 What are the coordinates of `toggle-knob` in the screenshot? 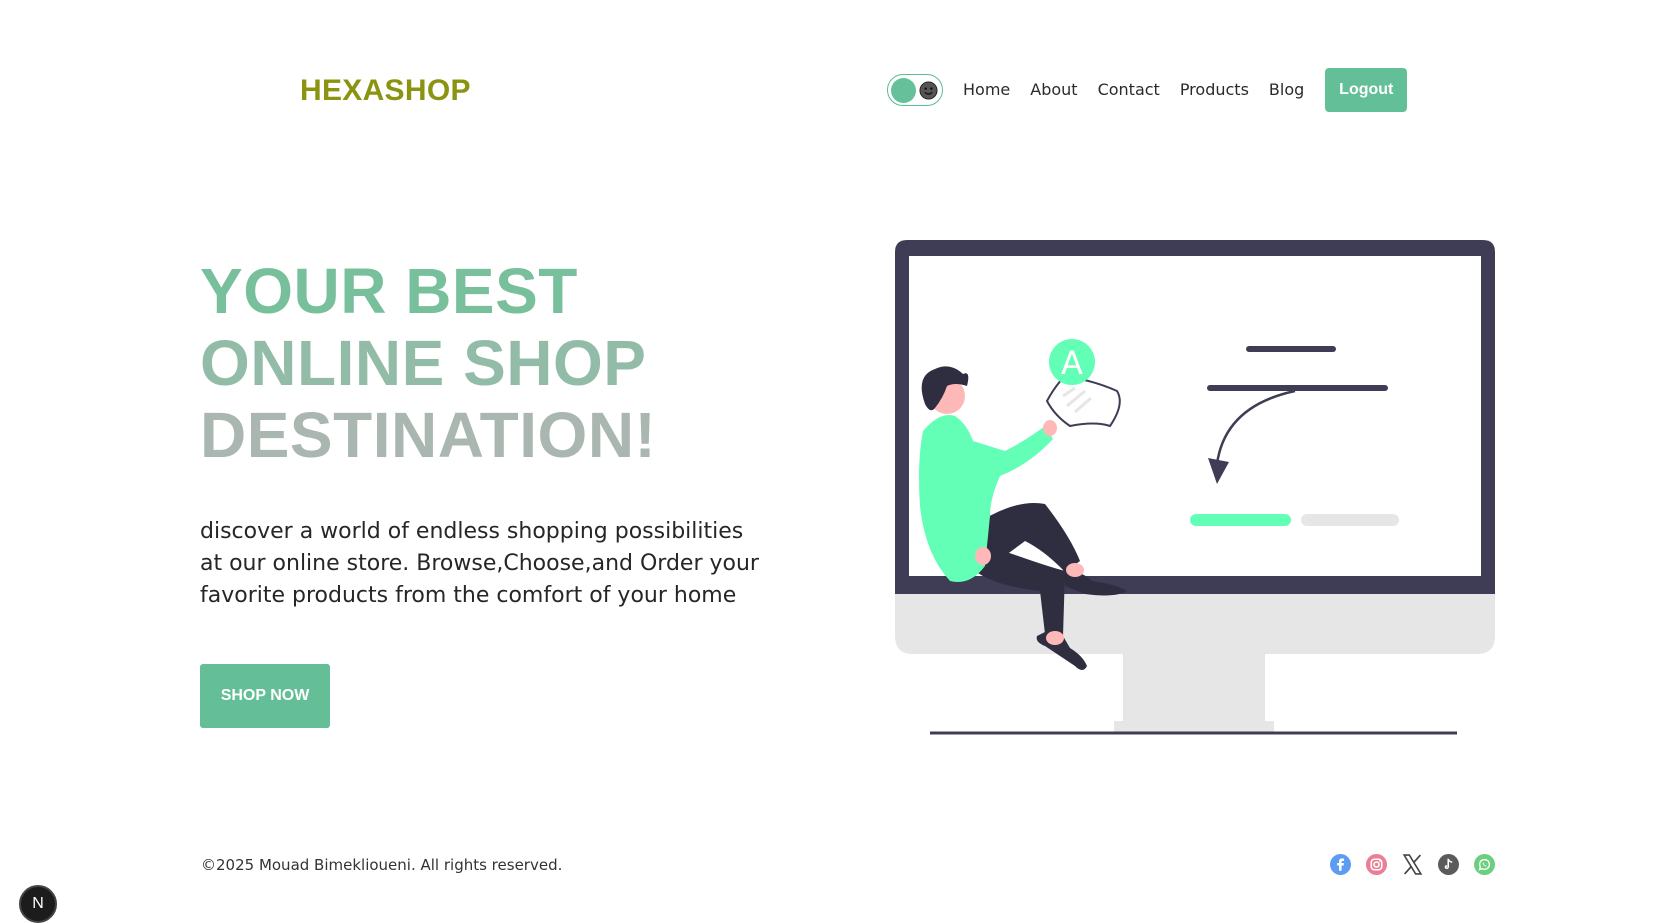 It's located at (903, 90).